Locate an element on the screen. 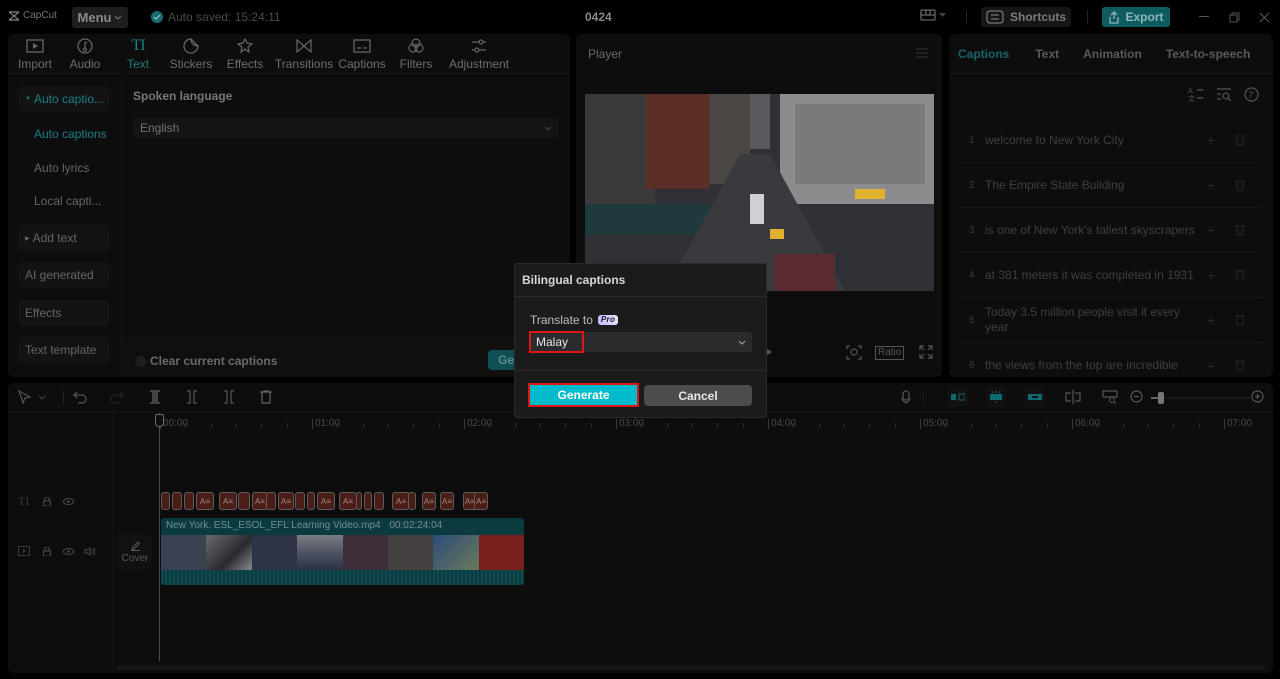  search-captions-button is located at coordinates (1224, 94).